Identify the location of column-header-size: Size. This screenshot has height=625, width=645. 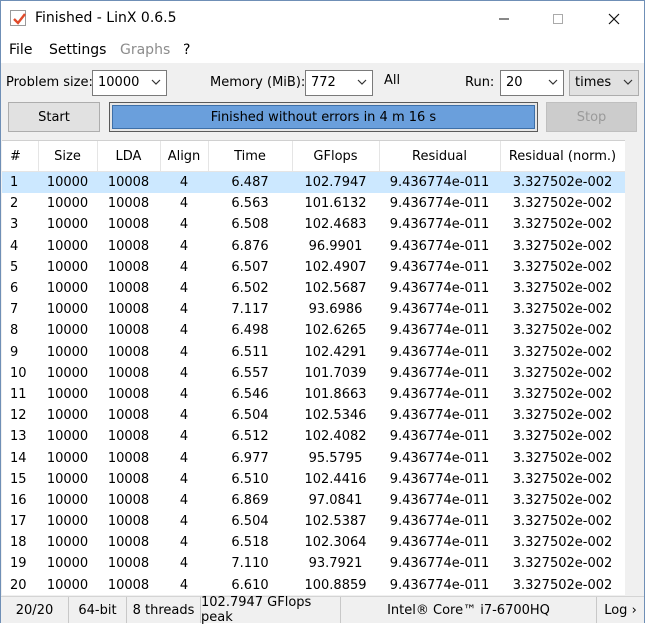
(68, 156).